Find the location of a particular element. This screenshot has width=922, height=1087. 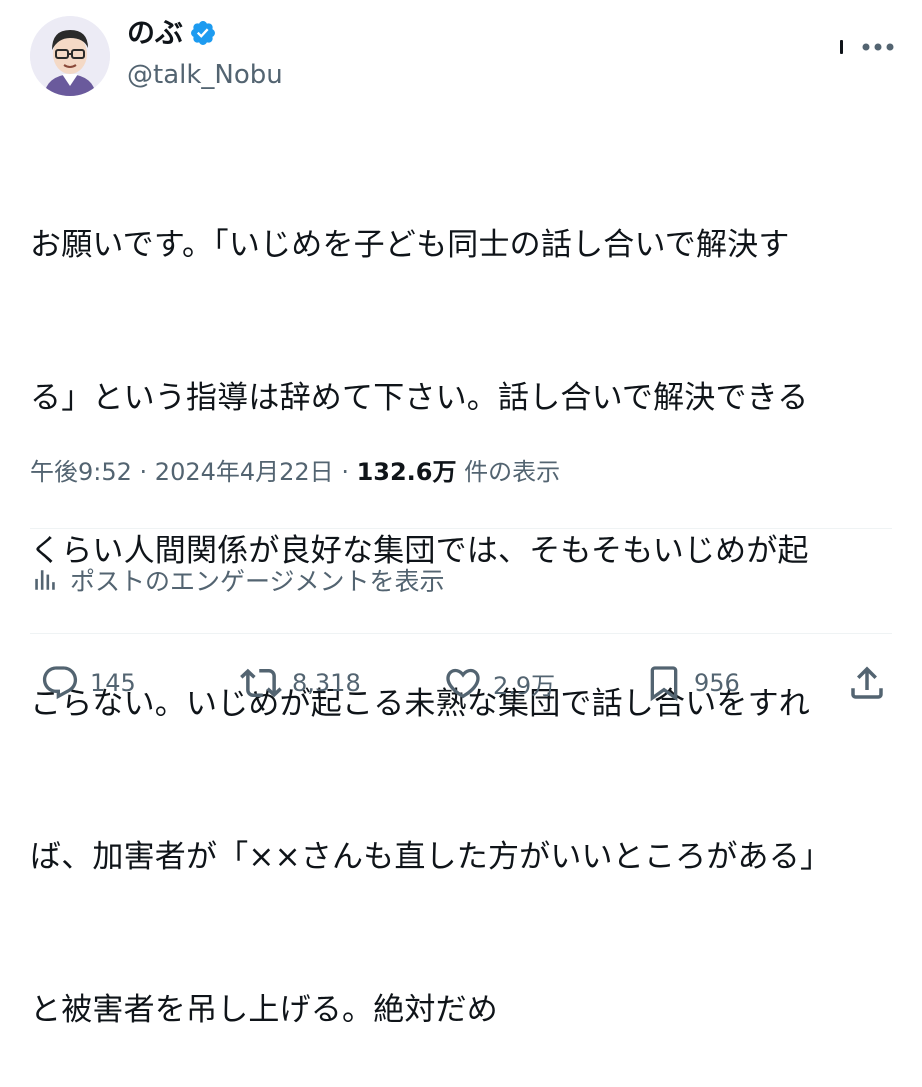

more-icon is located at coordinates (878, 47).